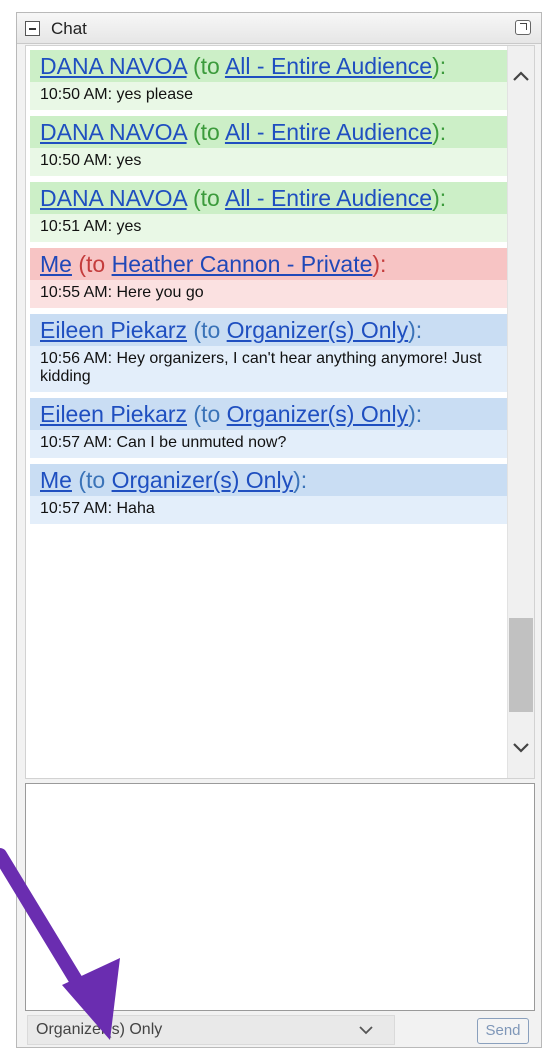 Image resolution: width=546 pixels, height=1053 pixels. What do you see at coordinates (520, 412) in the screenshot?
I see `messages-scrollbar` at bounding box center [520, 412].